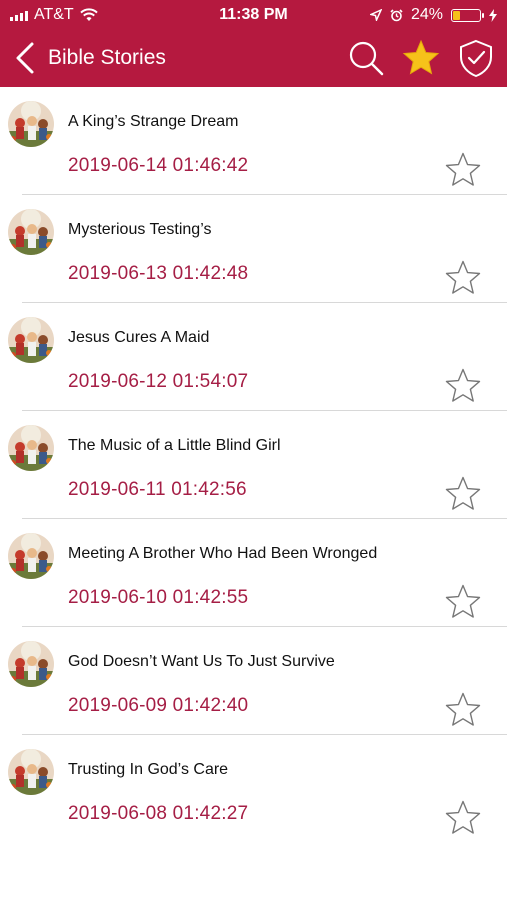 The width and height of the screenshot is (507, 900). I want to click on story-date: 2019-06-08 01:42:27, so click(158, 813).